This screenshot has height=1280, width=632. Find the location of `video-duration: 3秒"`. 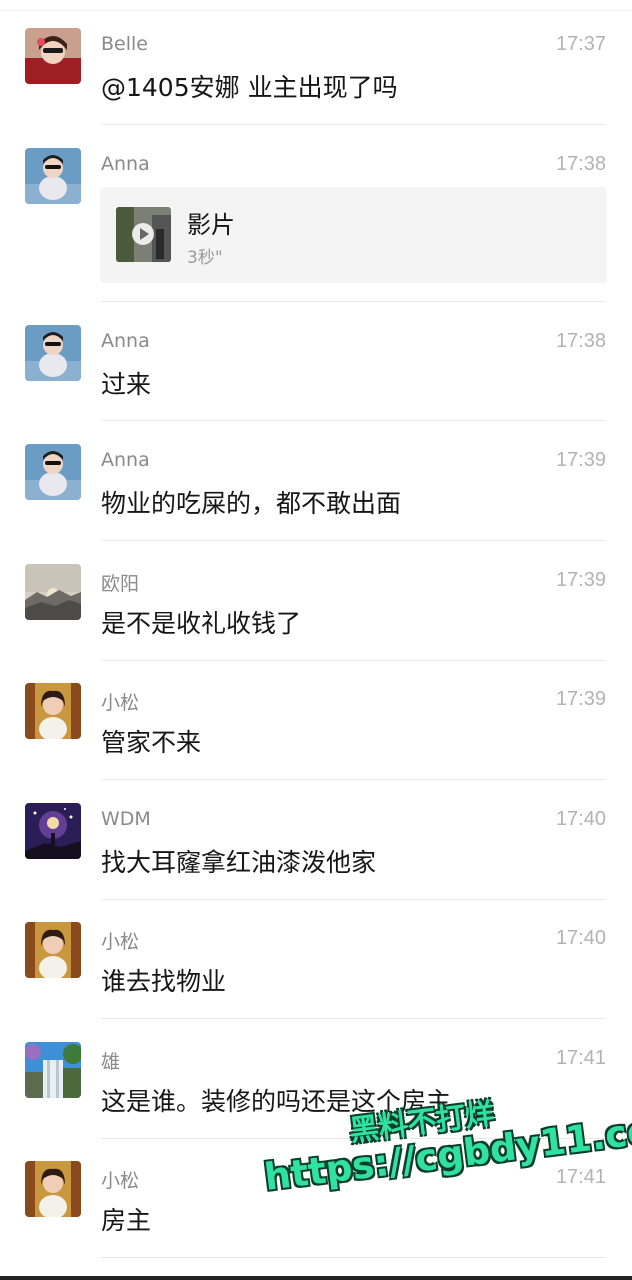

video-duration: 3秒" is located at coordinates (205, 258).